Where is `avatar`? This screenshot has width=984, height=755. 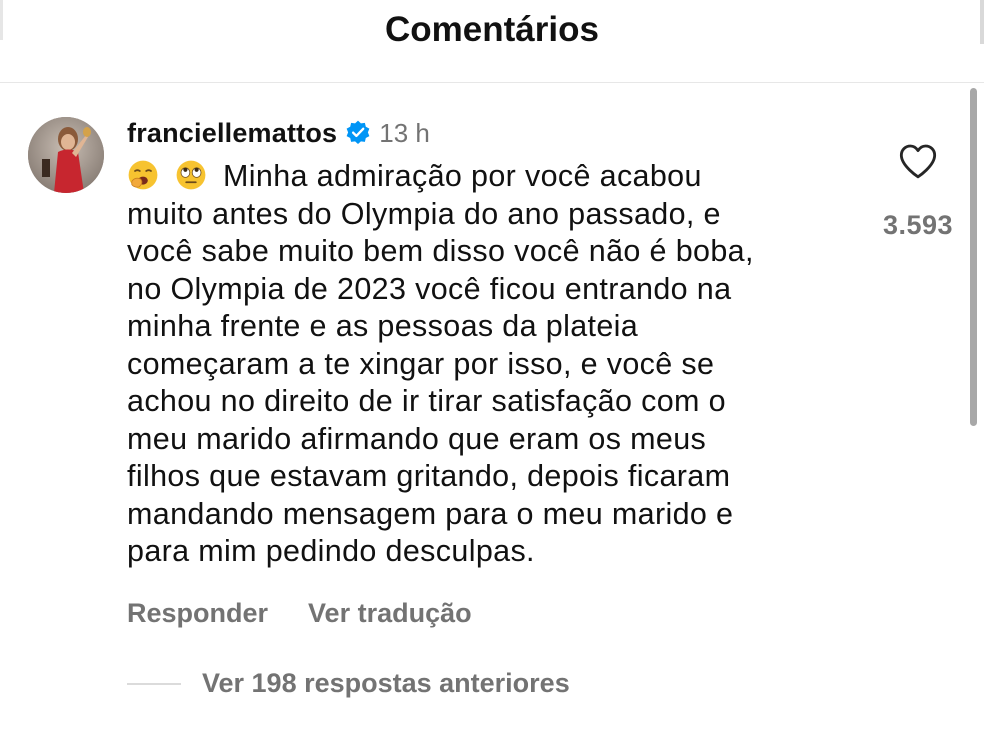
avatar is located at coordinates (66, 155).